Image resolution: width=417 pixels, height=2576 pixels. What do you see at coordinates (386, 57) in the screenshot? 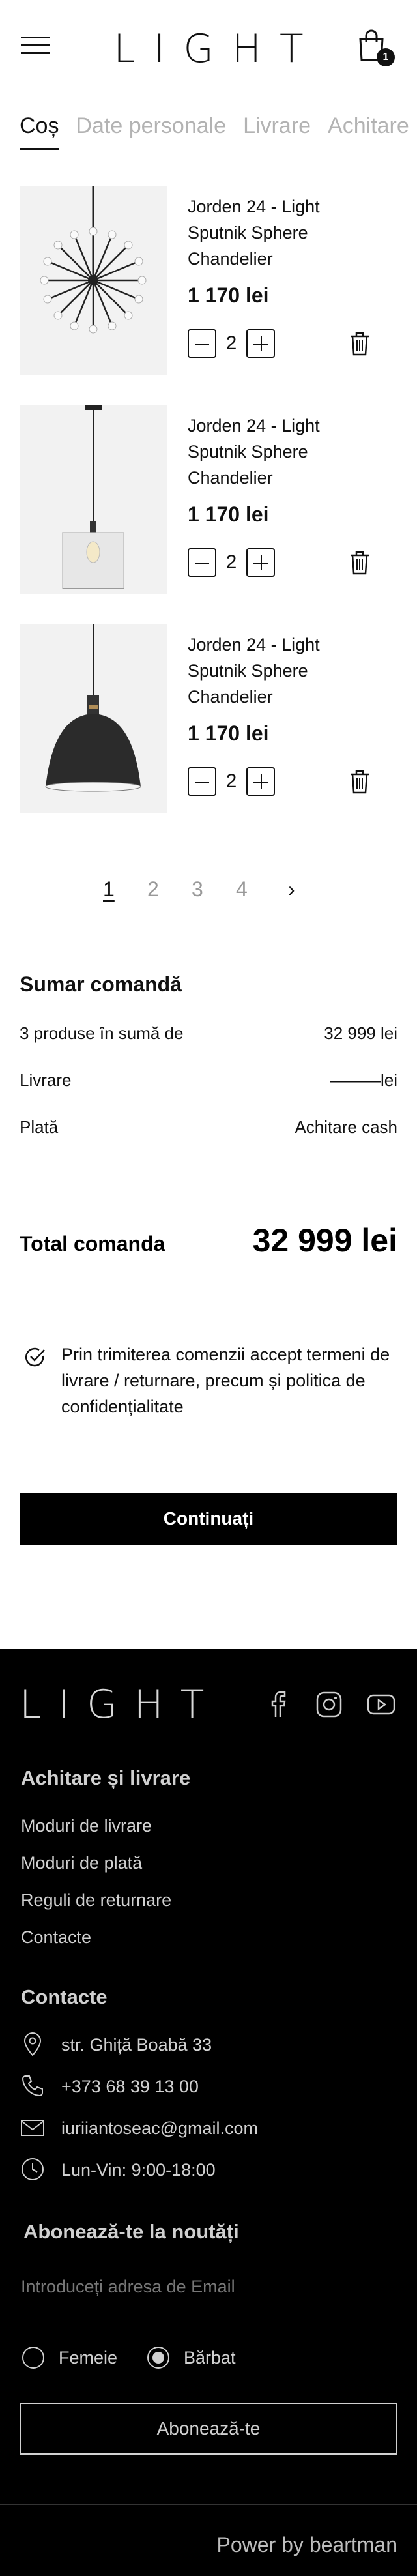
I see `cart-count-badge: 1` at bounding box center [386, 57].